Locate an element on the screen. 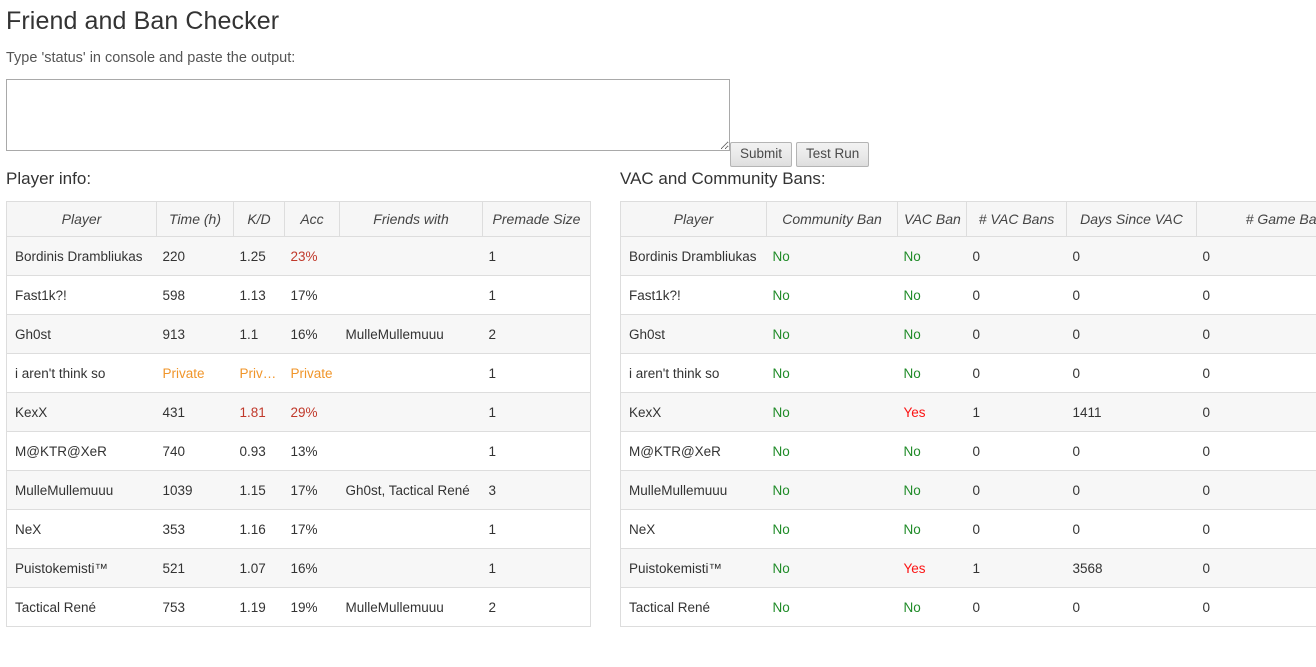  col-header-kd: K/D is located at coordinates (259, 219).